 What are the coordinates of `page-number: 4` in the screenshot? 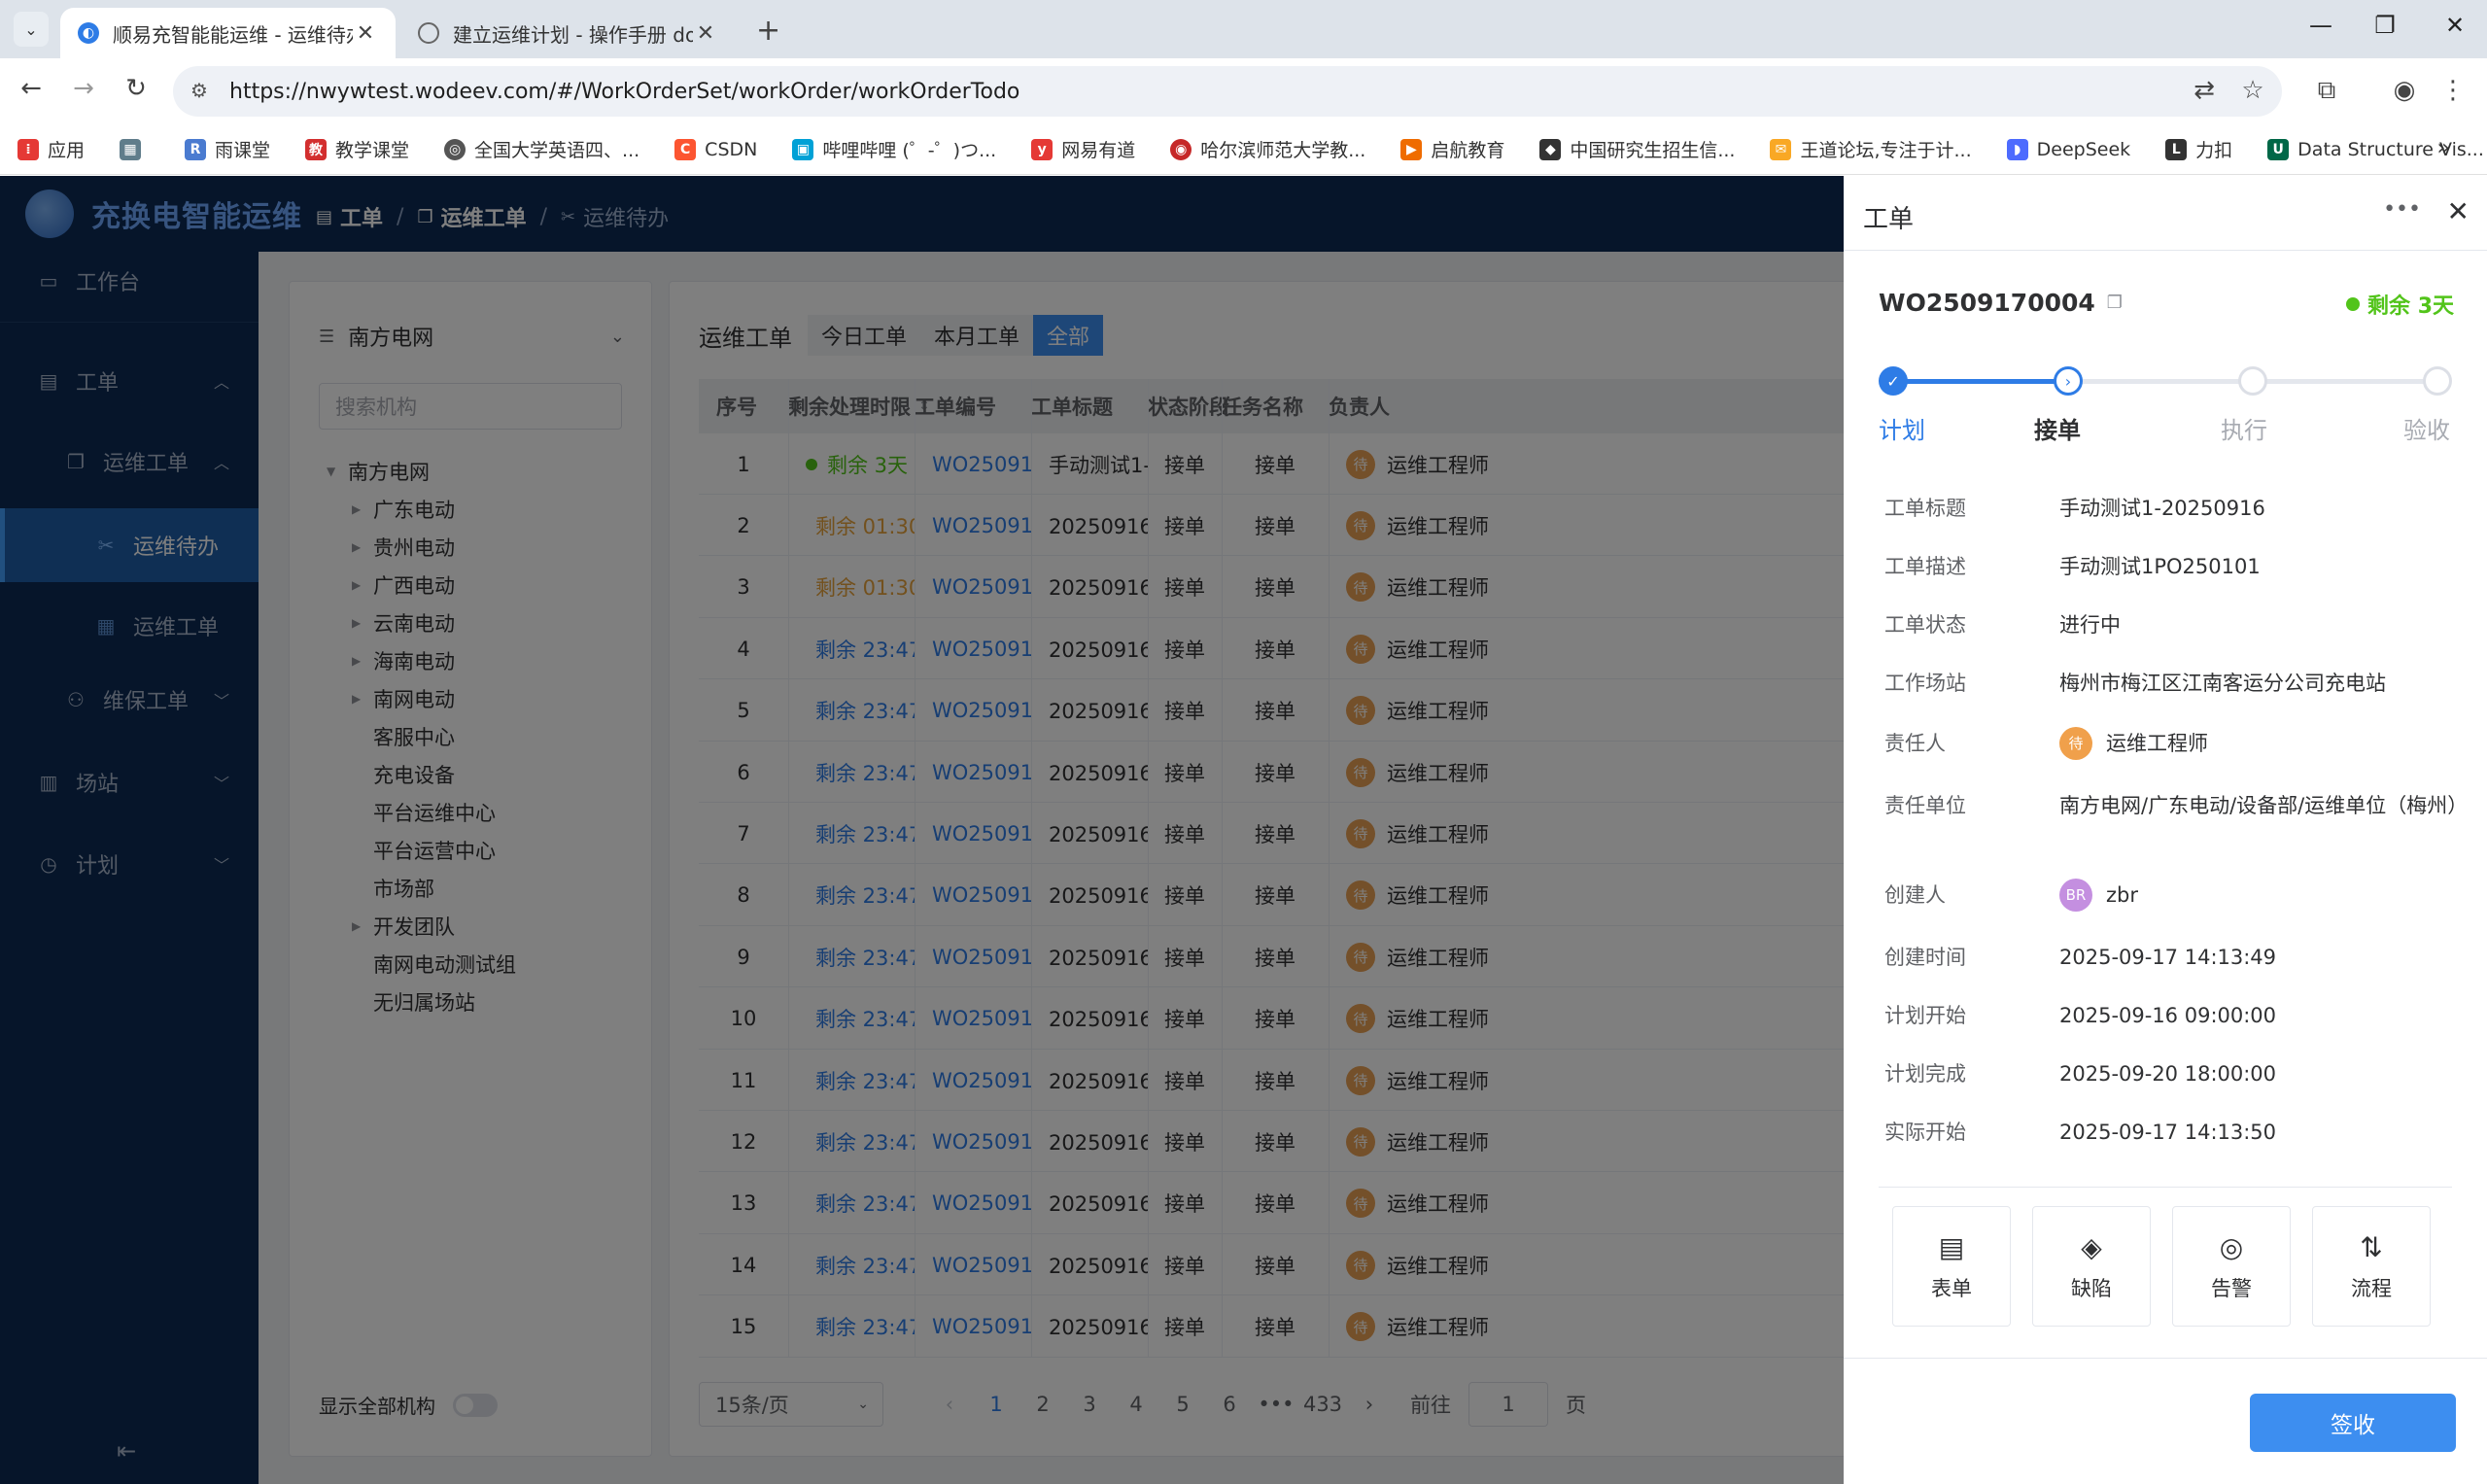 It's located at (1136, 1404).